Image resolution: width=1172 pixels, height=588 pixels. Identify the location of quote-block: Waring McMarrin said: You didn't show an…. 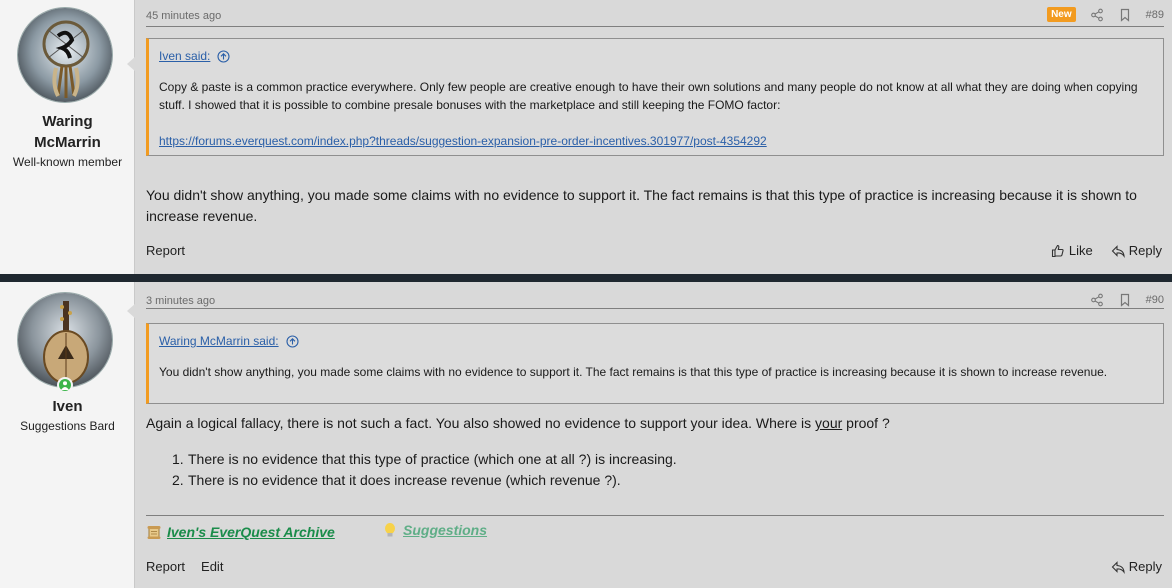
(655, 363).